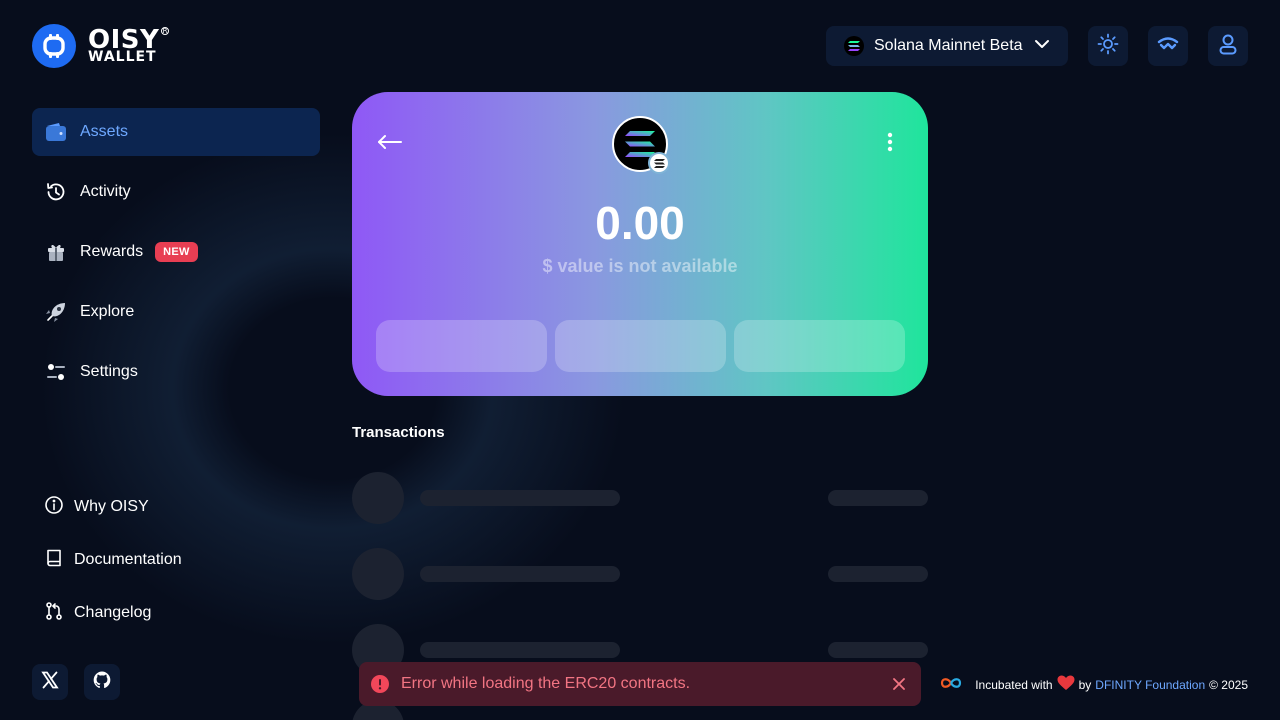 This screenshot has width=1280, height=720. What do you see at coordinates (105, 191) in the screenshot?
I see `sidebar-item-label: Activity` at bounding box center [105, 191].